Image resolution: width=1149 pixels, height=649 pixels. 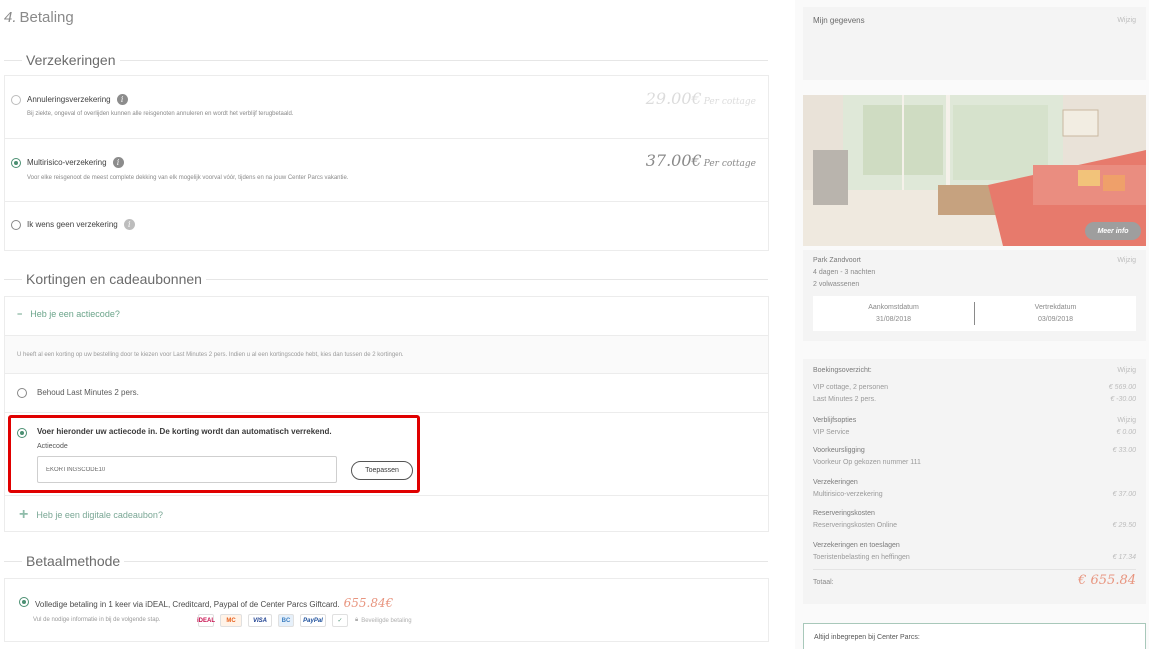 What do you see at coordinates (16, 225) in the screenshot?
I see `radio-no-insurance` at bounding box center [16, 225].